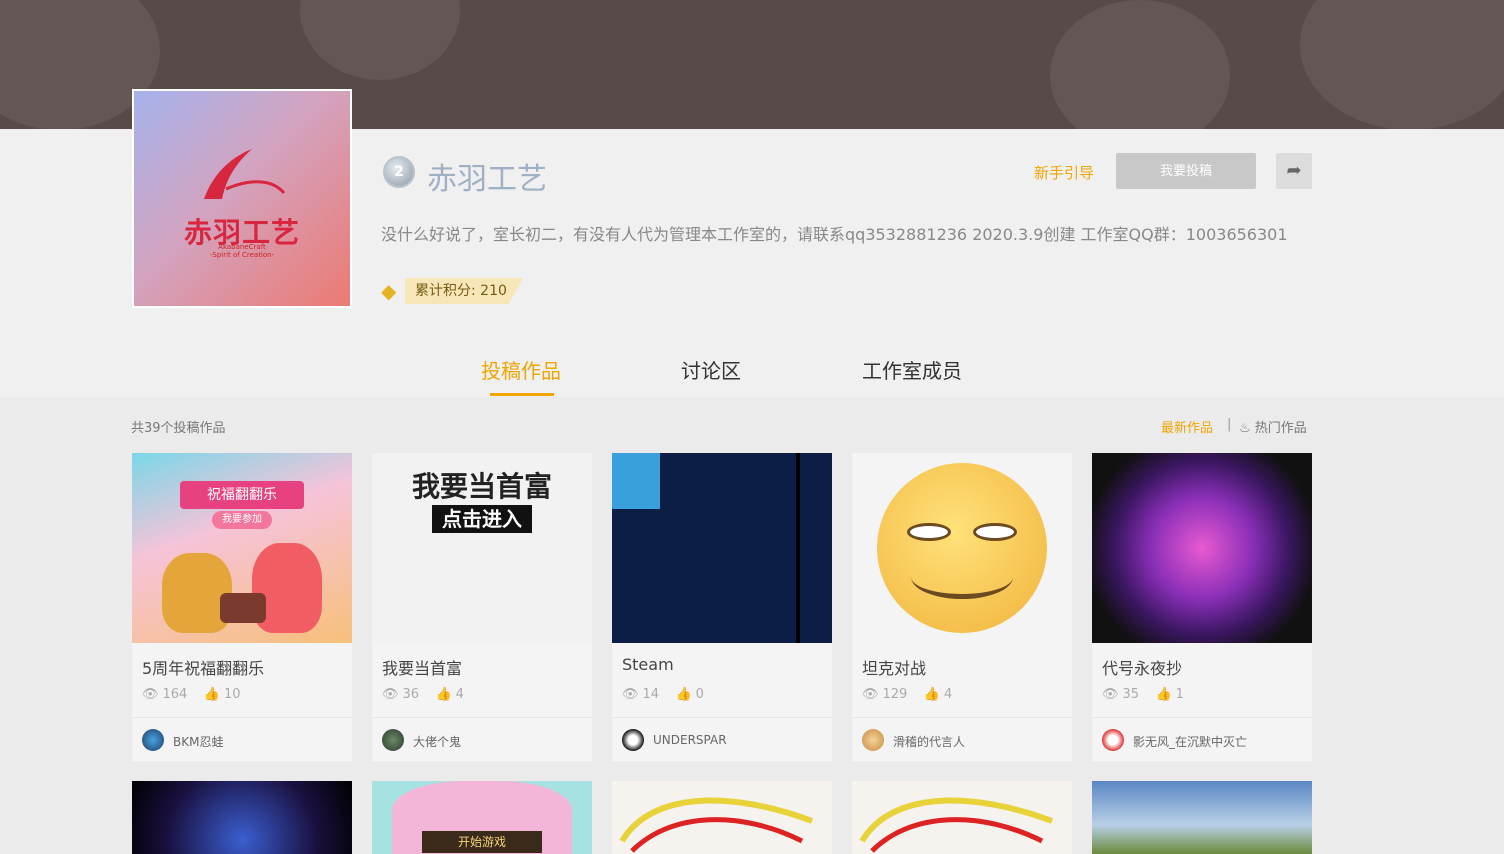 The image size is (1504, 854). Describe the element at coordinates (711, 369) in the screenshot. I see `tab-discussion: 讨论区` at that location.